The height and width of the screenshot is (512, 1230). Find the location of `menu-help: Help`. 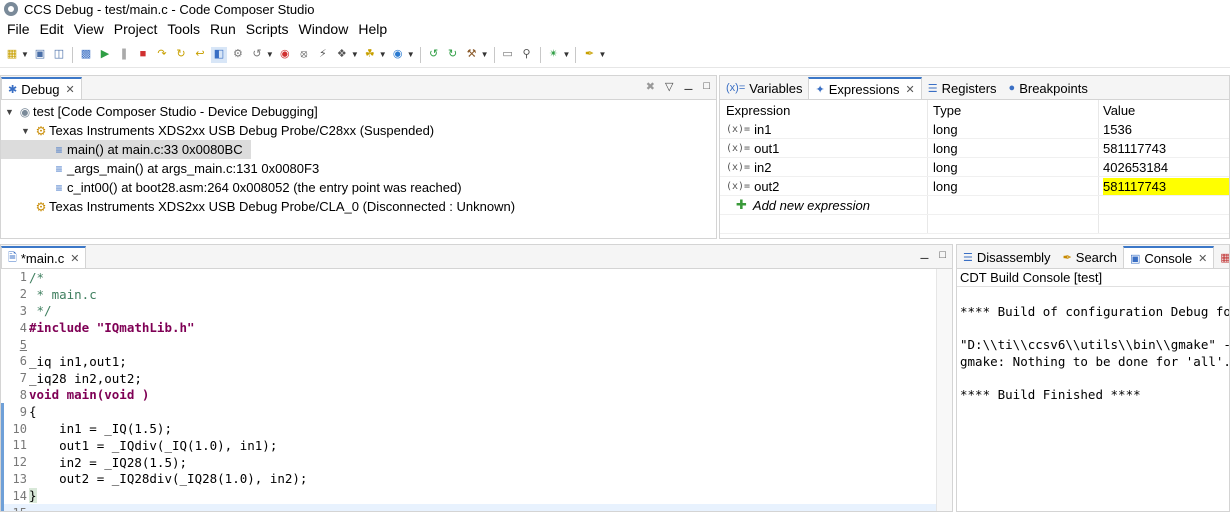

menu-help: Help is located at coordinates (372, 29).